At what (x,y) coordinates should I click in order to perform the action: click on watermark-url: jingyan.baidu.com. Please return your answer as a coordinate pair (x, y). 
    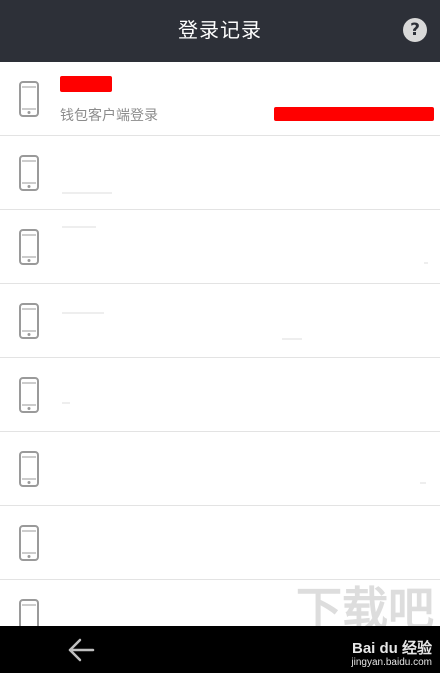
    Looking at the image, I should click on (391, 662).